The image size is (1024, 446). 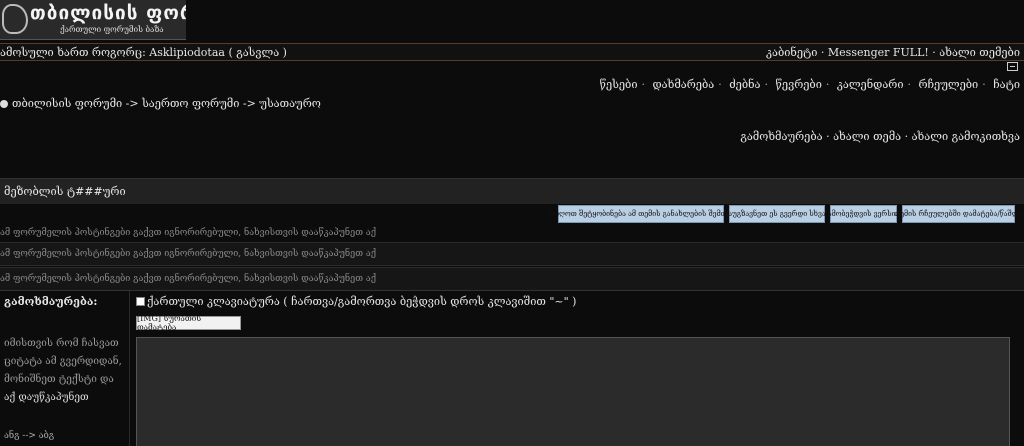 I want to click on chat-icon, so click(x=1012, y=66).